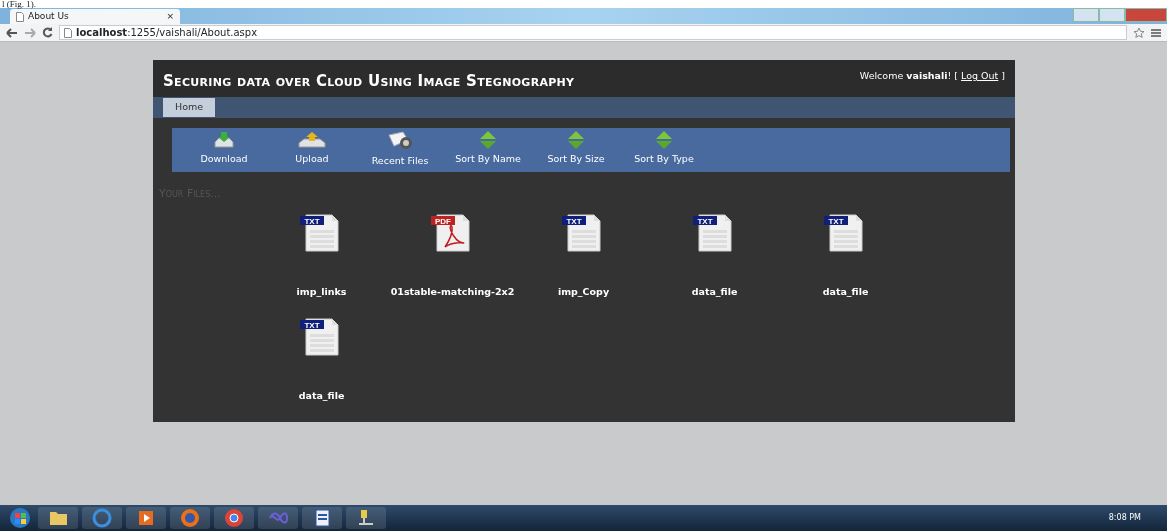 This screenshot has height=531, width=1167. I want to click on toolbar-button: Recent Files, so click(400, 150).